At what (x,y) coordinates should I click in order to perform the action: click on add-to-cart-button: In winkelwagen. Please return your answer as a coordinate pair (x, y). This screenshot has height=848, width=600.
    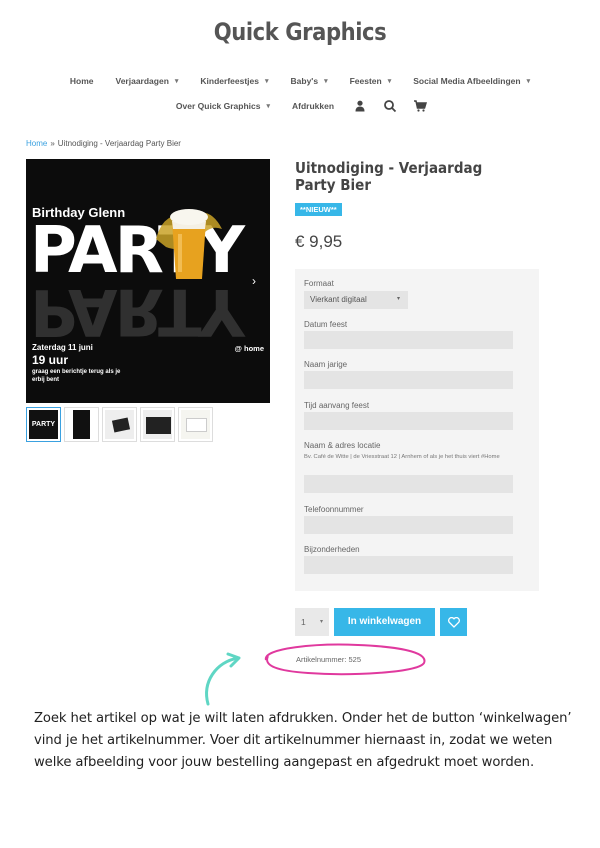
    Looking at the image, I should click on (384, 622).